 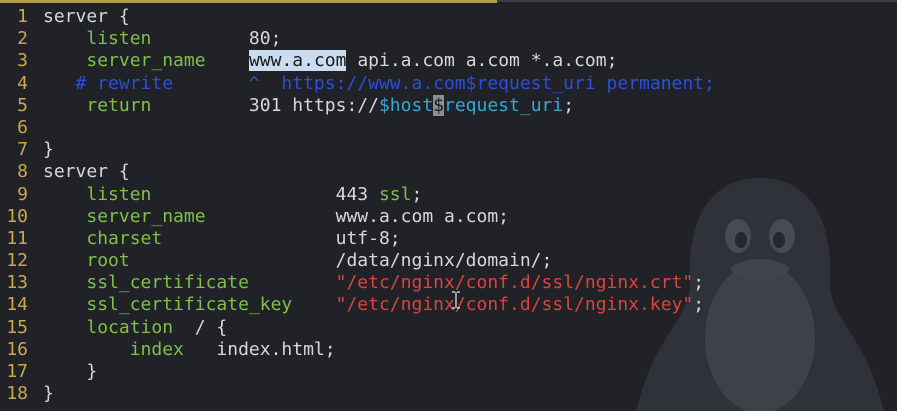 I want to click on line-code: listen 80;, so click(x=162, y=39).